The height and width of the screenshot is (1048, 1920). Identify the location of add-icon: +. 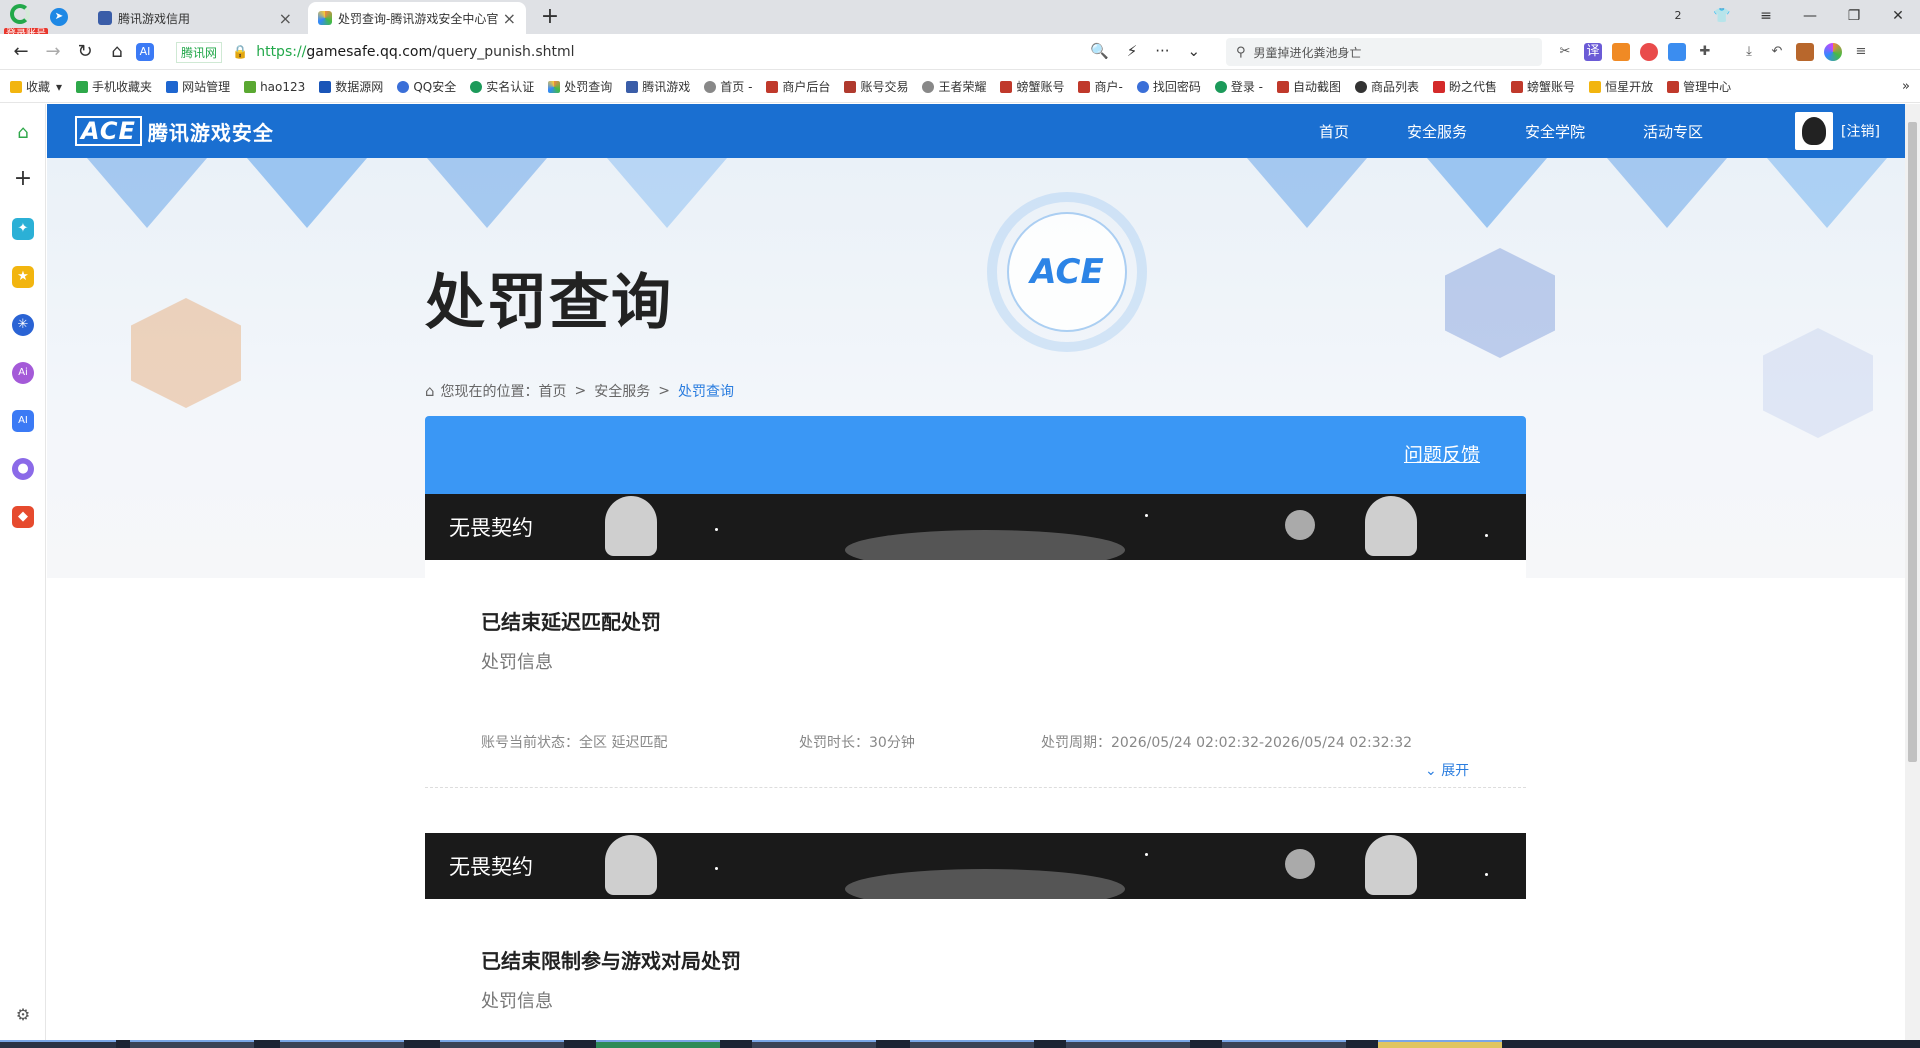
(23, 179).